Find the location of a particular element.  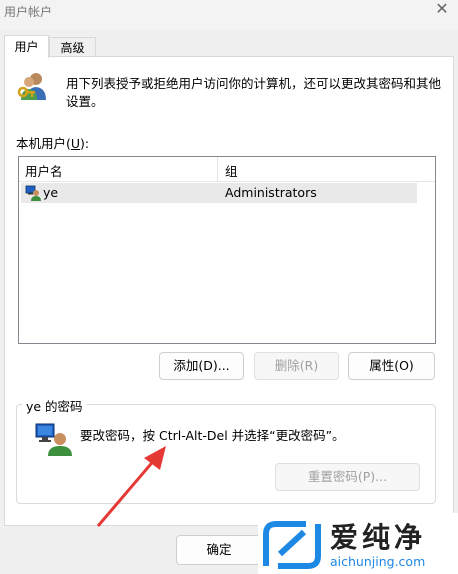

intro-text: 用下列表授予或拒绝用户访问你的计算机，还可以更改其密码和其他设置。 is located at coordinates (254, 92).